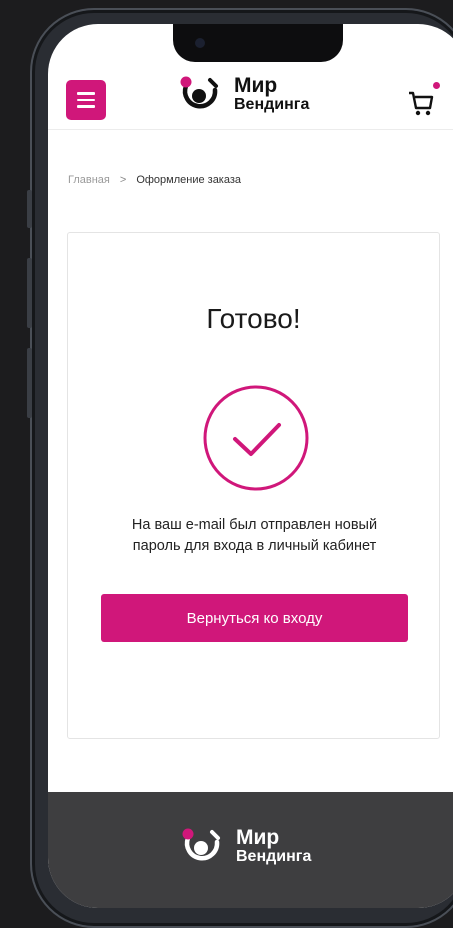  Describe the element at coordinates (256, 438) in the screenshot. I see `check-circle-icon` at that location.